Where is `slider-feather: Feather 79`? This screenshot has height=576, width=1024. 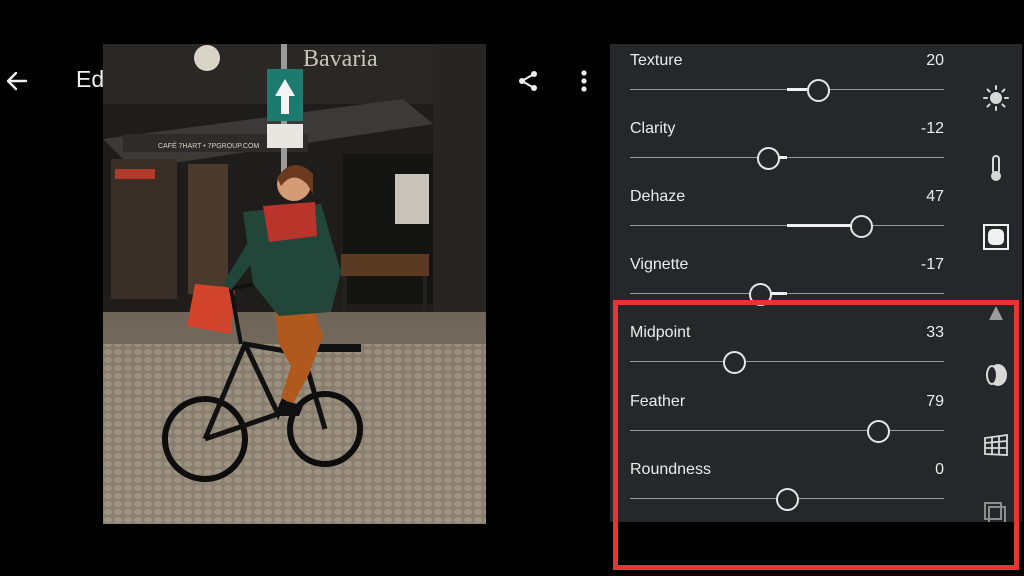 slider-feather: Feather 79 is located at coordinates (787, 419).